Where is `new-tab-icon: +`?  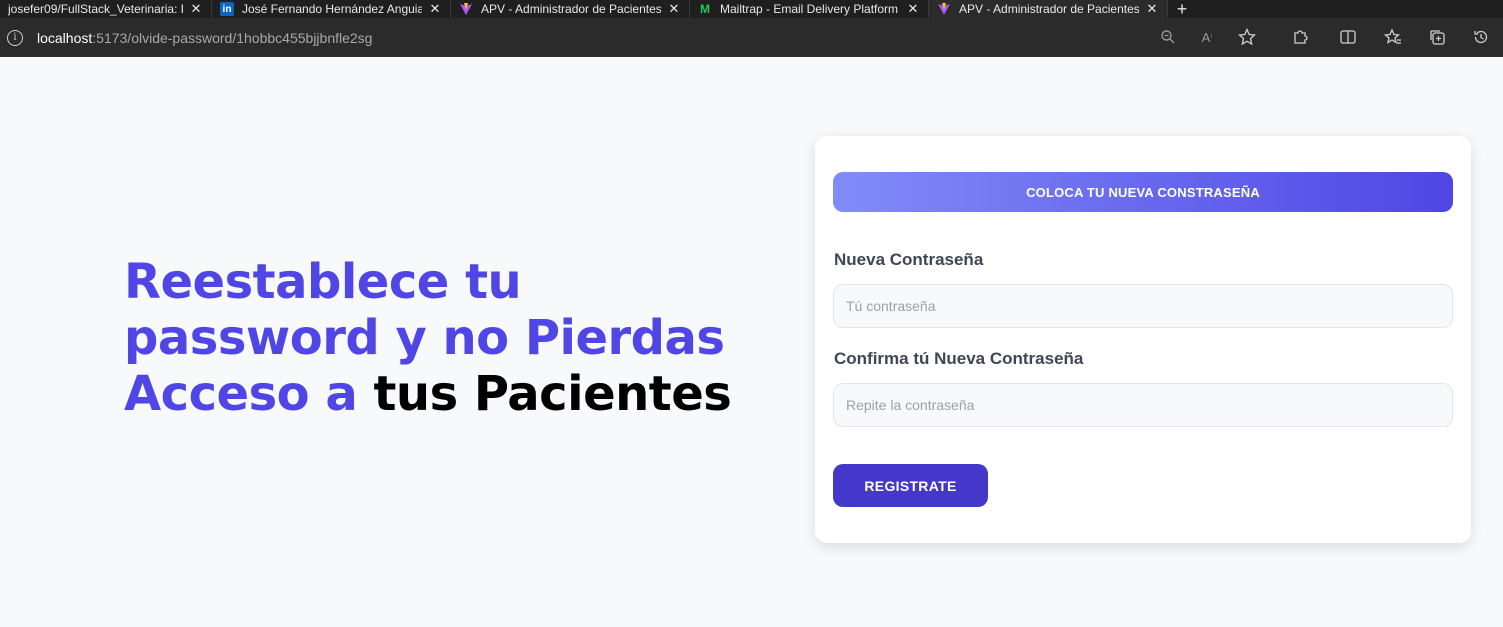
new-tab-icon: + is located at coordinates (1182, 9).